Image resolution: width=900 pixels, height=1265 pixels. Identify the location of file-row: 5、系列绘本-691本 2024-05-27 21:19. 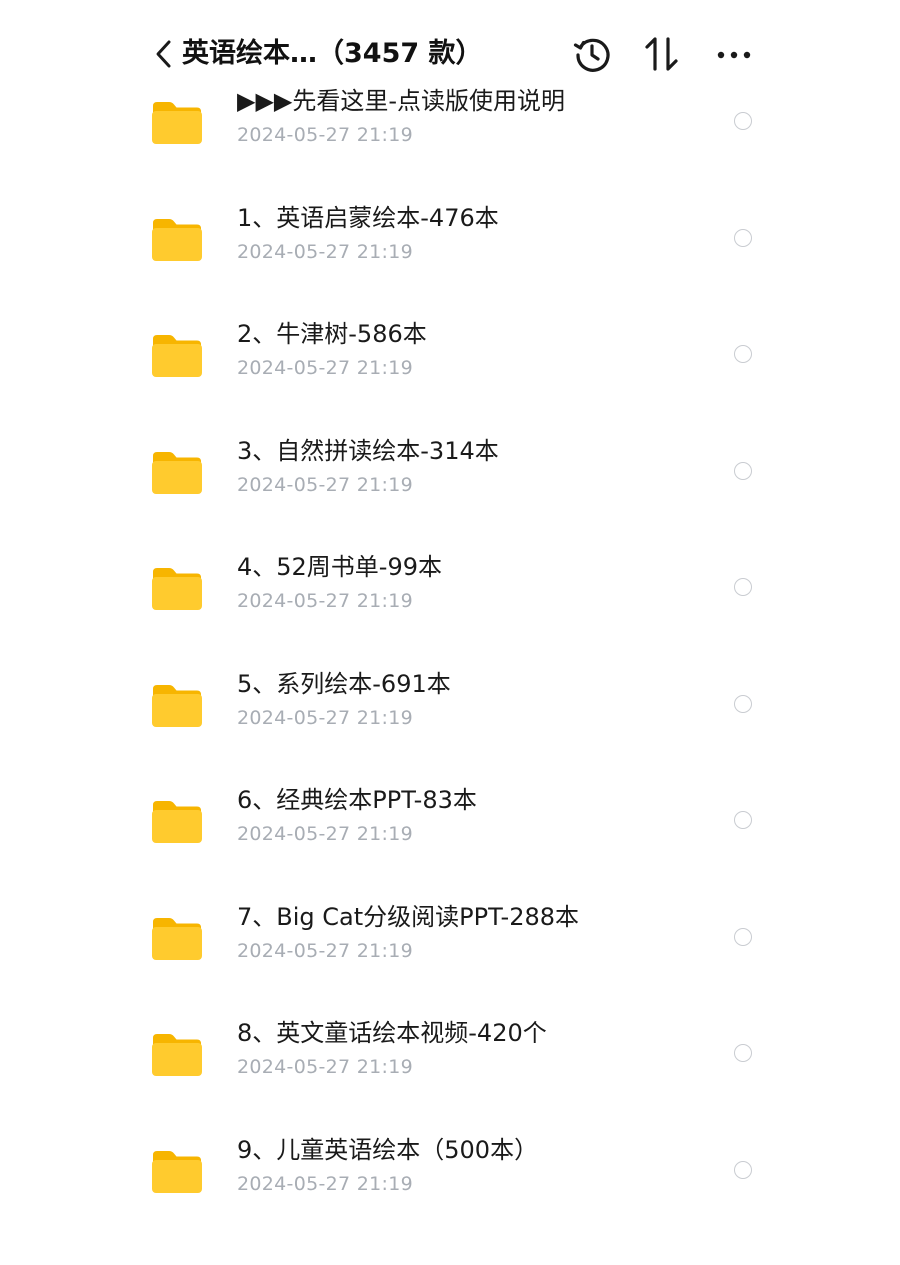
(450, 734).